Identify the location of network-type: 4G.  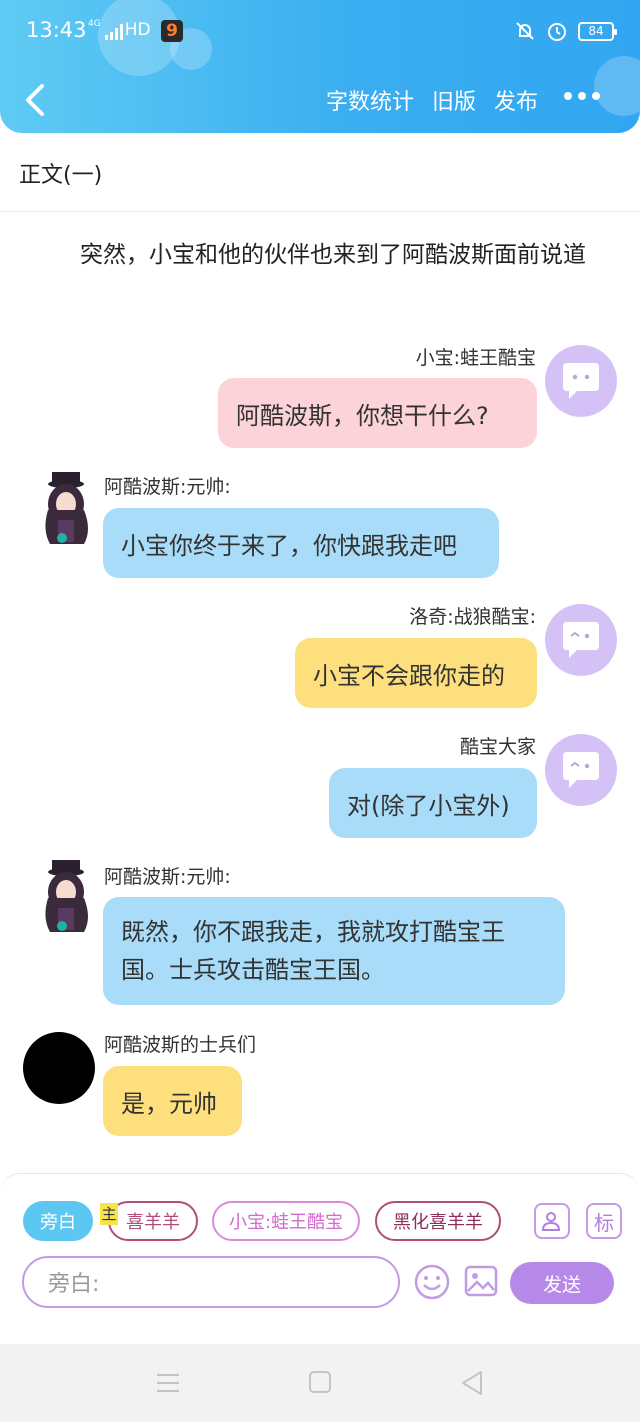
(94, 24).